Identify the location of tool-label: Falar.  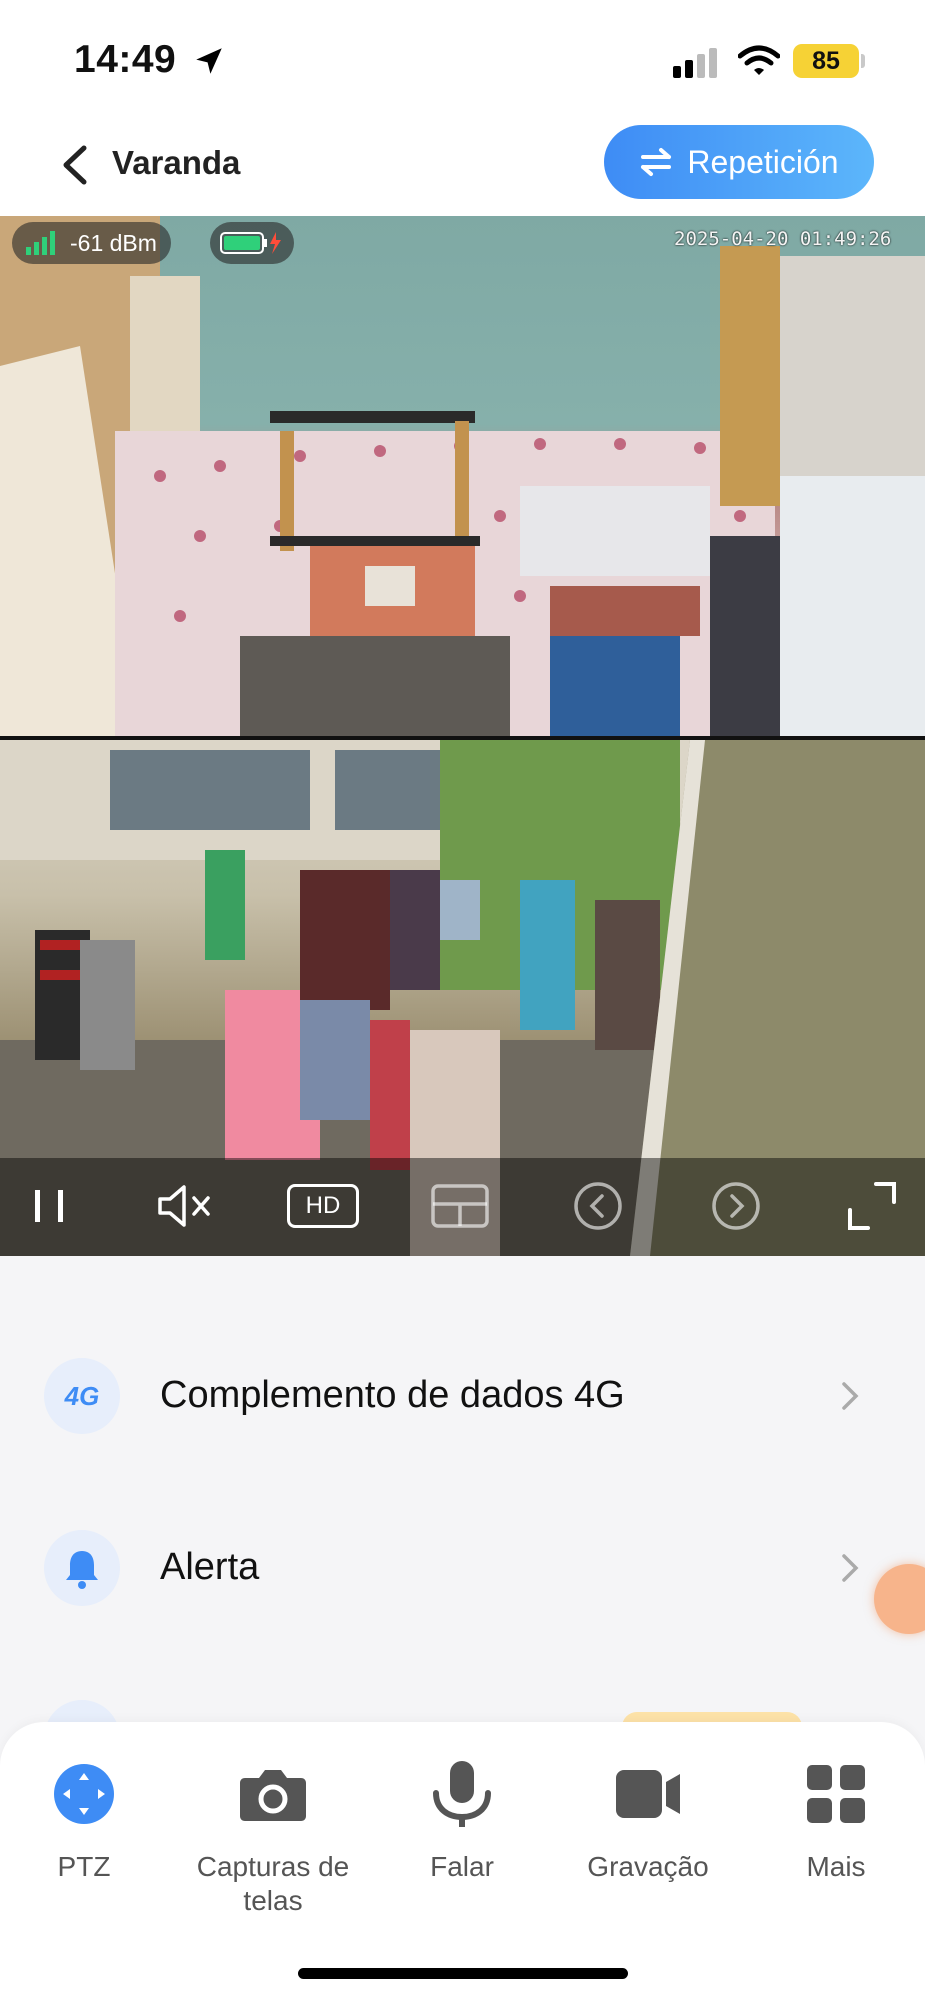
(462, 1866).